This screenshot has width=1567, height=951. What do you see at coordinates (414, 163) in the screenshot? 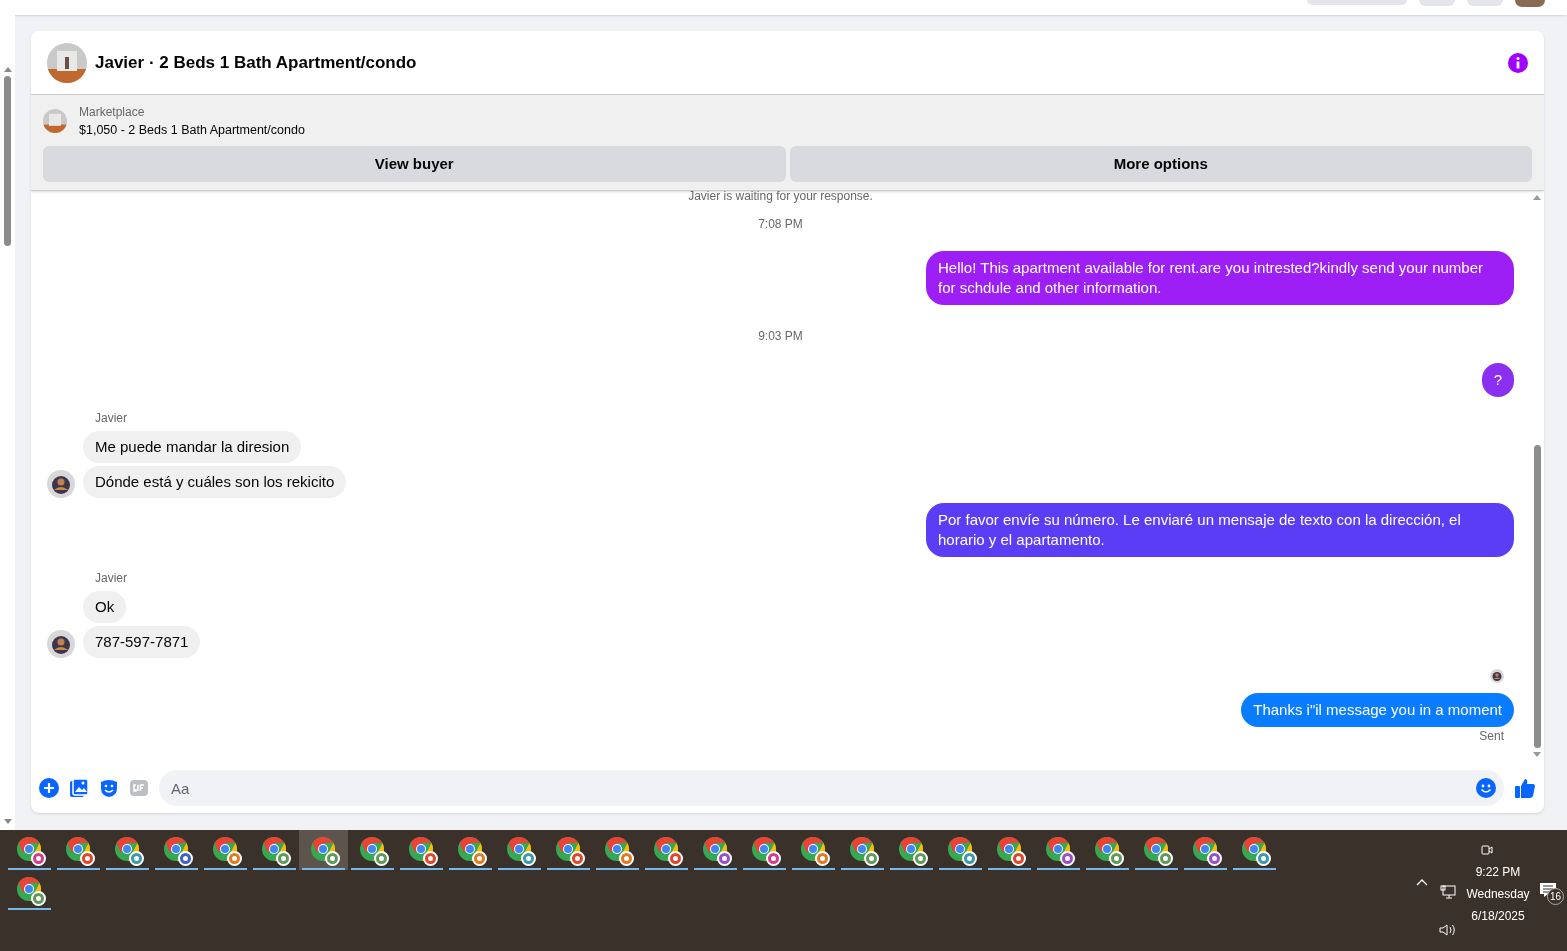
I see `view-buyer-button: View buyer` at bounding box center [414, 163].